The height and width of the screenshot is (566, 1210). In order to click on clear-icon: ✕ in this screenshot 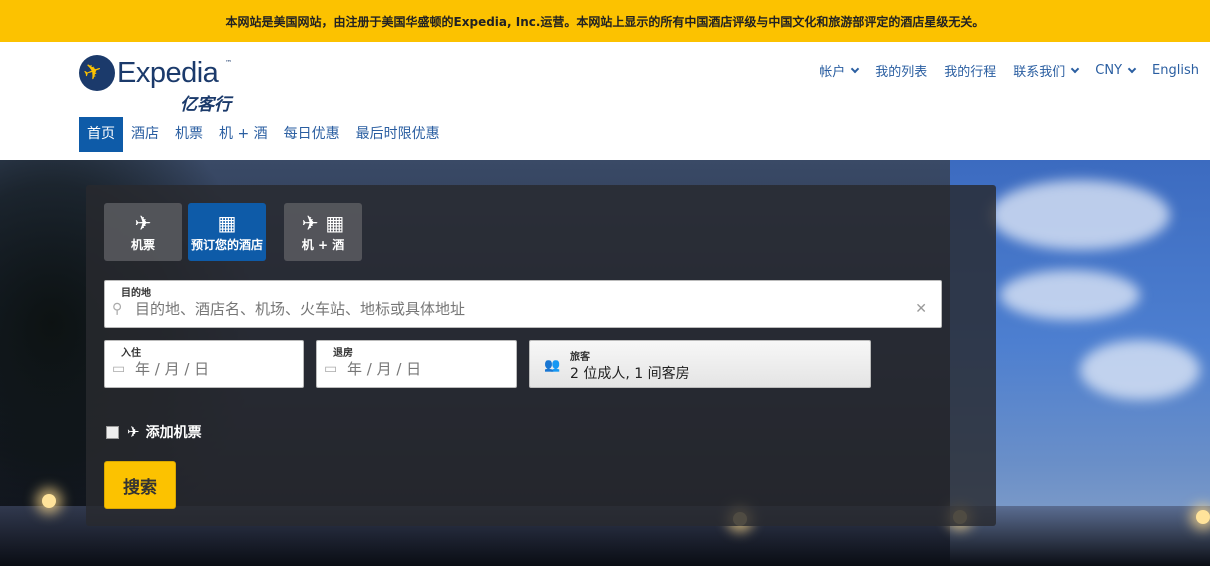, I will do `click(921, 309)`.